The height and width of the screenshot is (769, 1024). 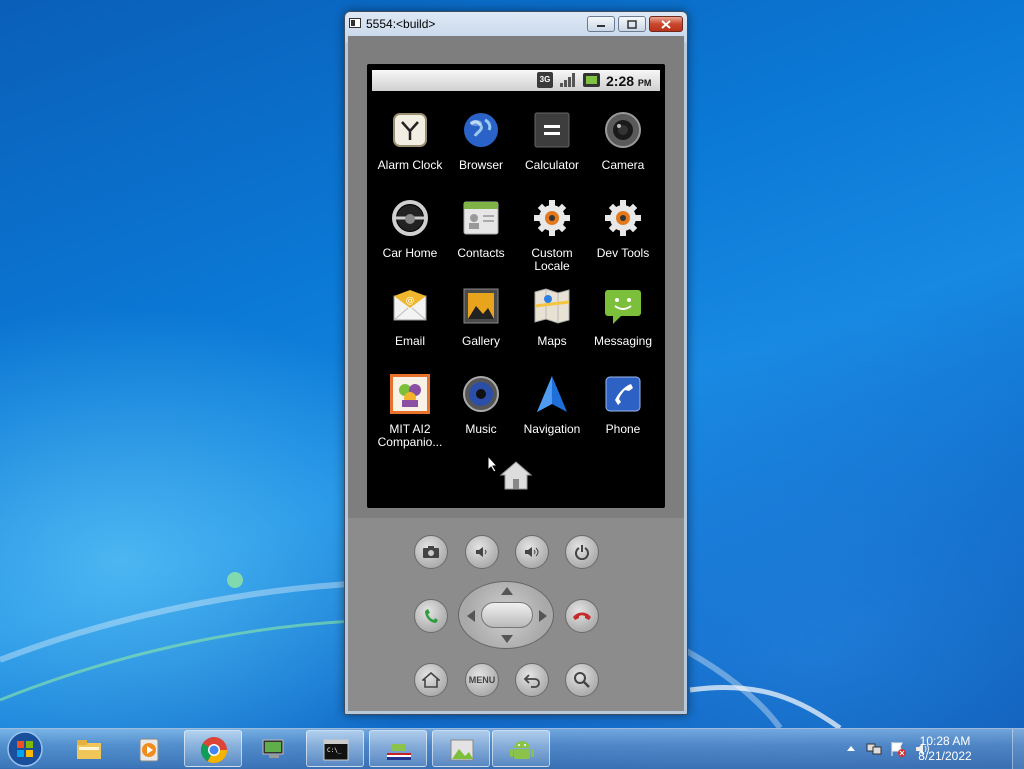 I want to click on camera-button, so click(x=431, y=552).